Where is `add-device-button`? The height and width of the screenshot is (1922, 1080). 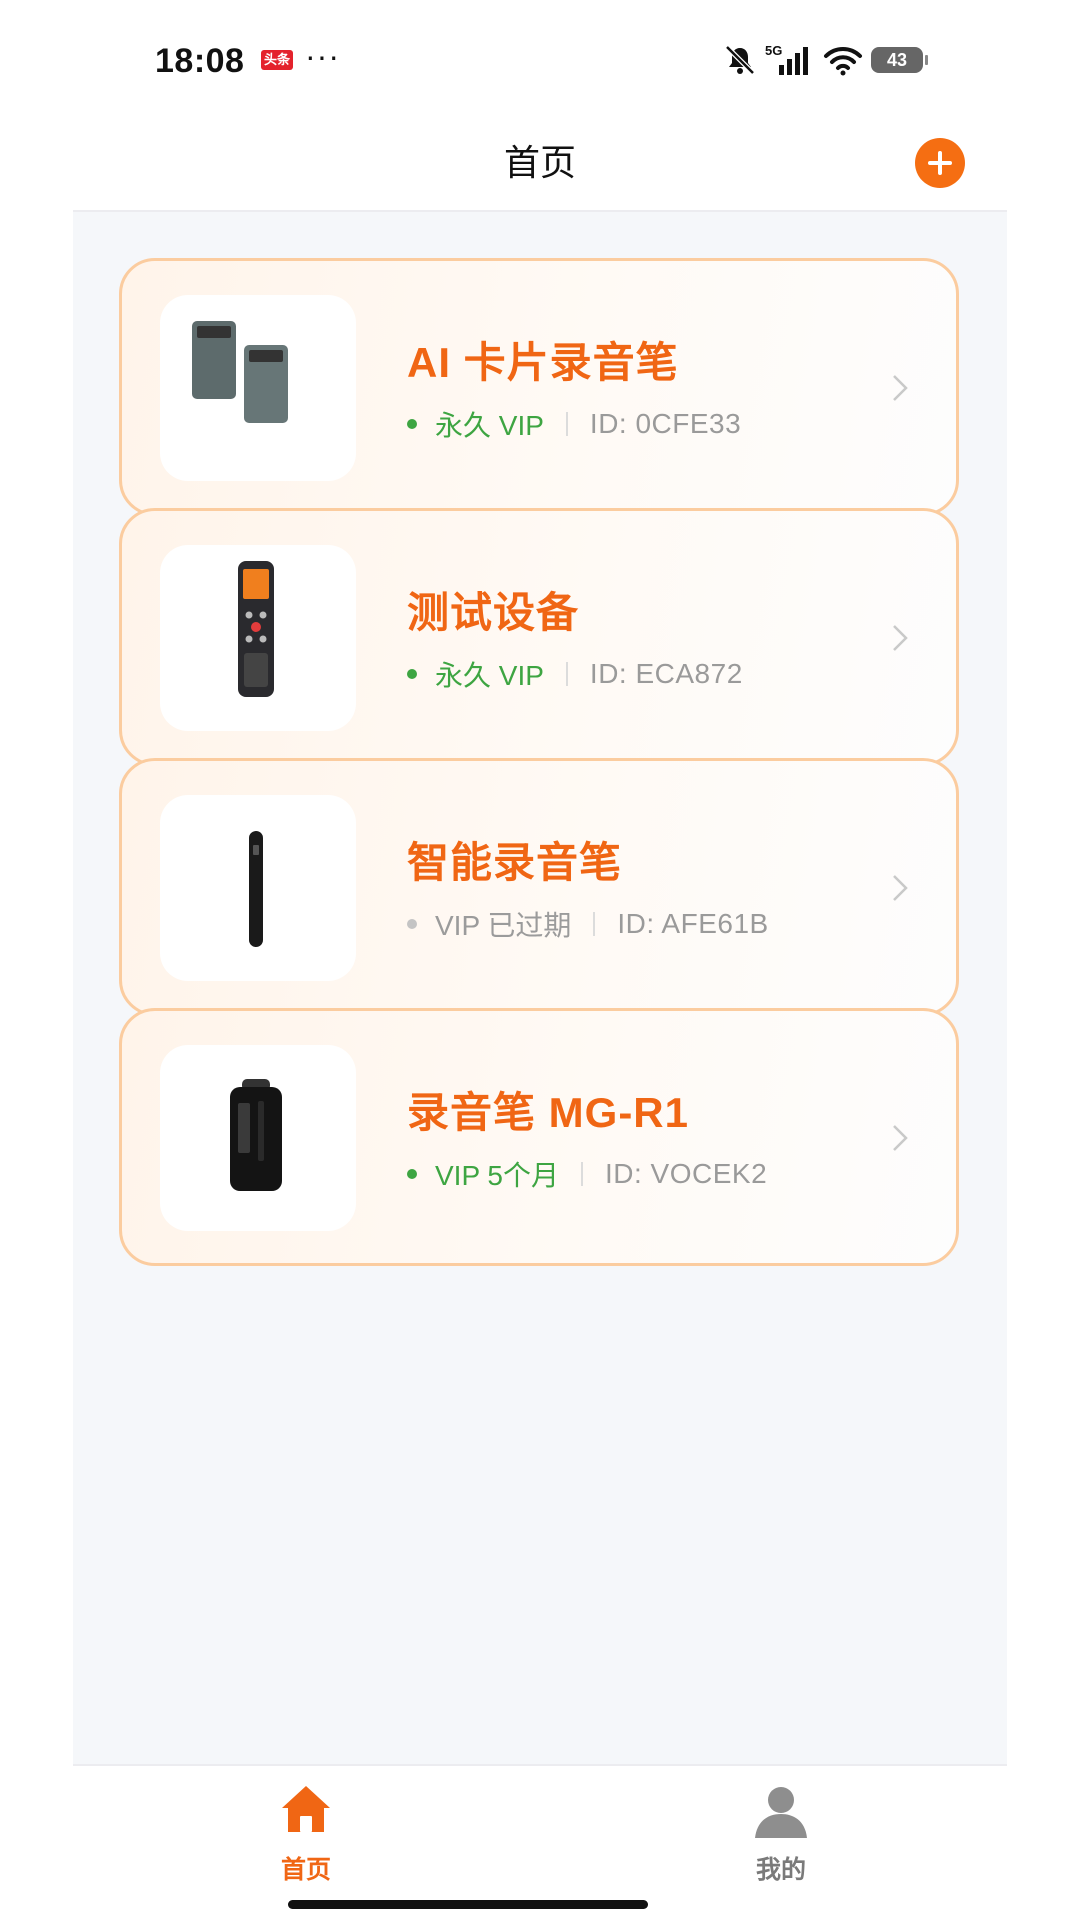 add-device-button is located at coordinates (940, 163).